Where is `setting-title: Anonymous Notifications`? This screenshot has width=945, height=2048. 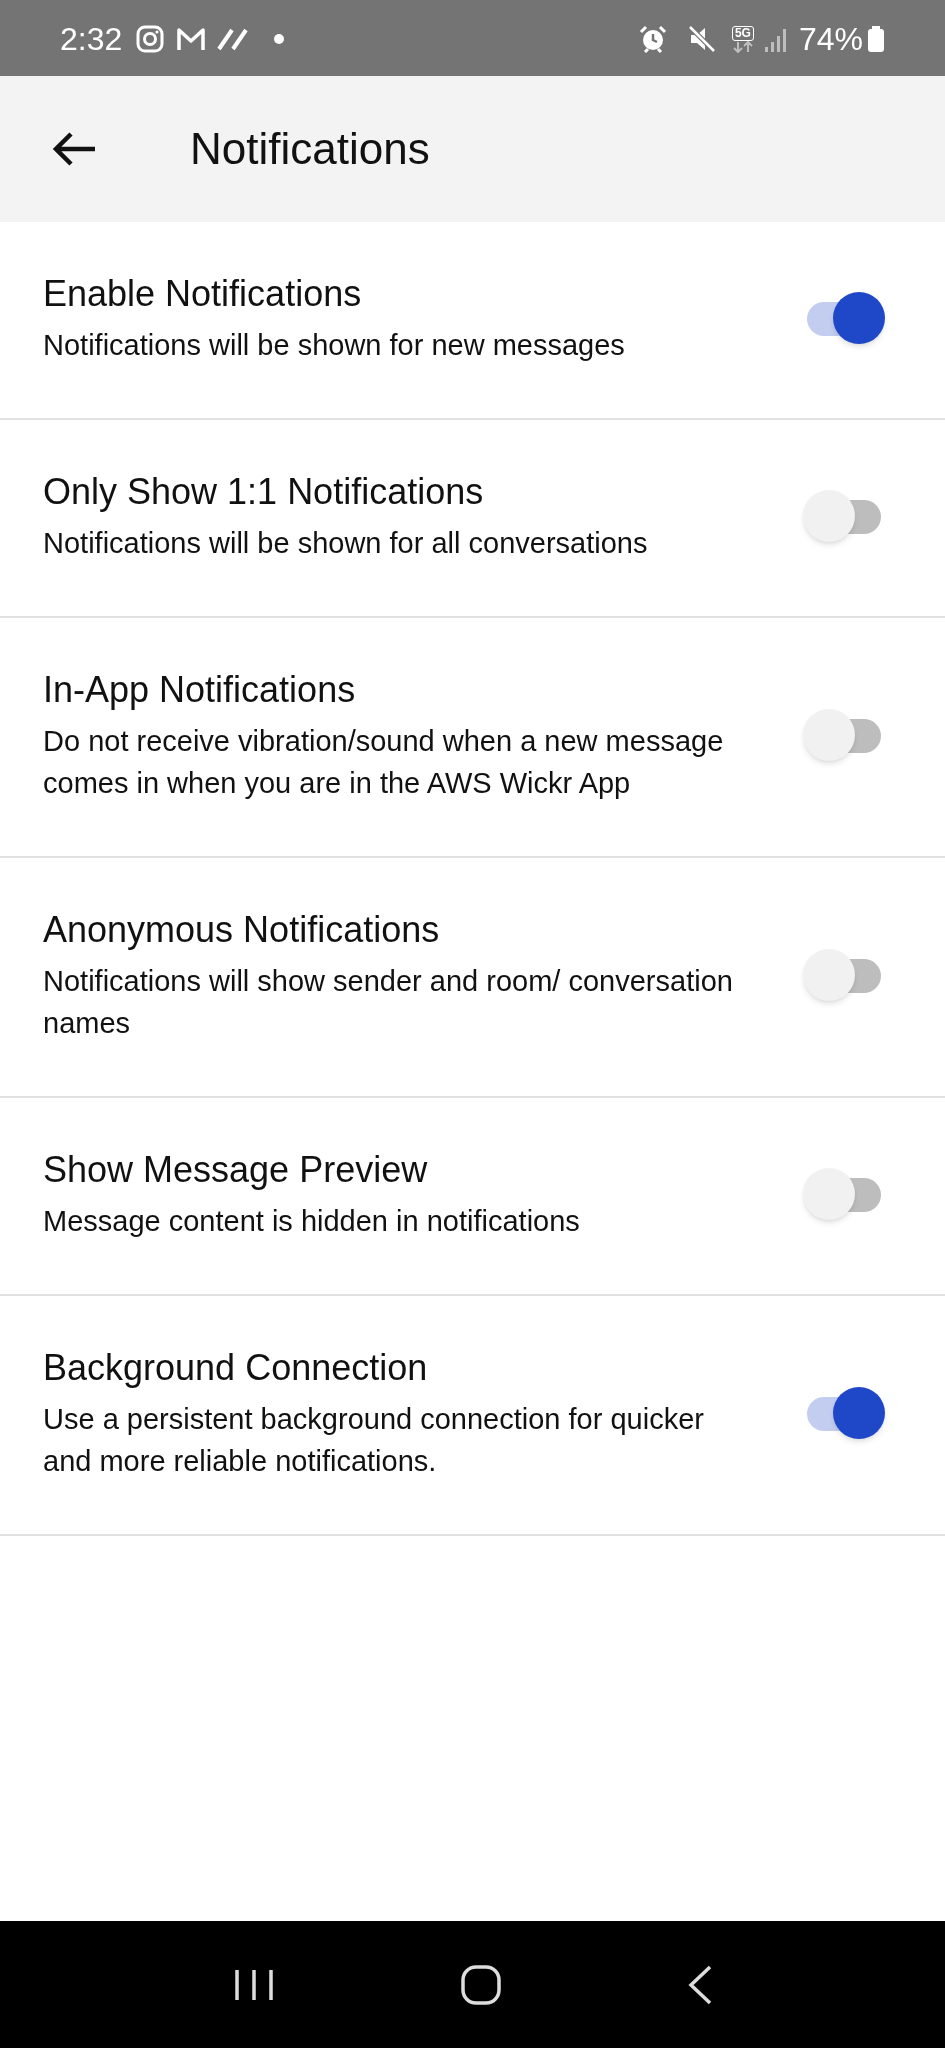 setting-title: Anonymous Notifications is located at coordinates (242, 930).